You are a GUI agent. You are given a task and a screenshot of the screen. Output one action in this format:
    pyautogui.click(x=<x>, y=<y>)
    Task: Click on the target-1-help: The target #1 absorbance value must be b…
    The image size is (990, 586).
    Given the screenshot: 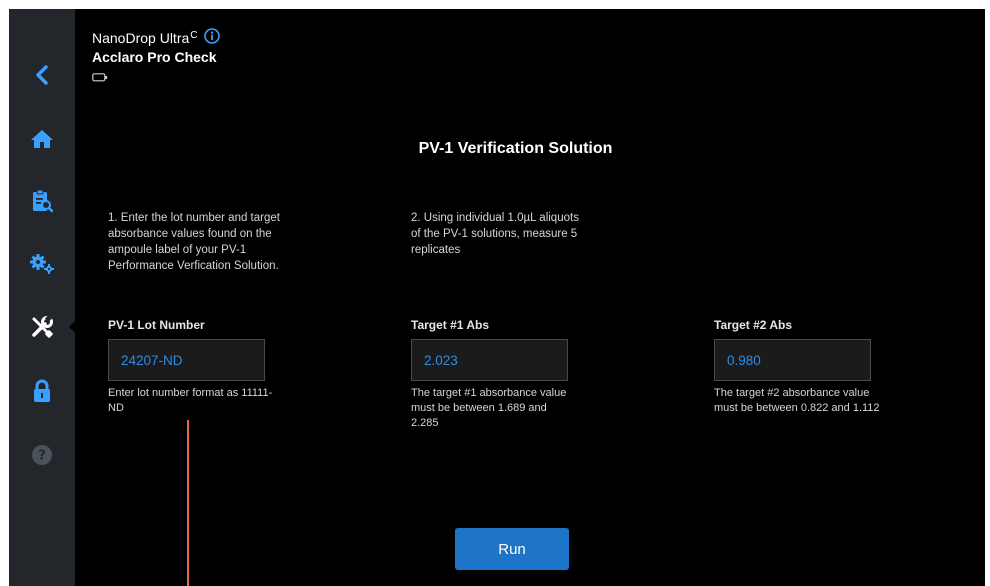 What is the action you would take?
    pyautogui.click(x=489, y=408)
    